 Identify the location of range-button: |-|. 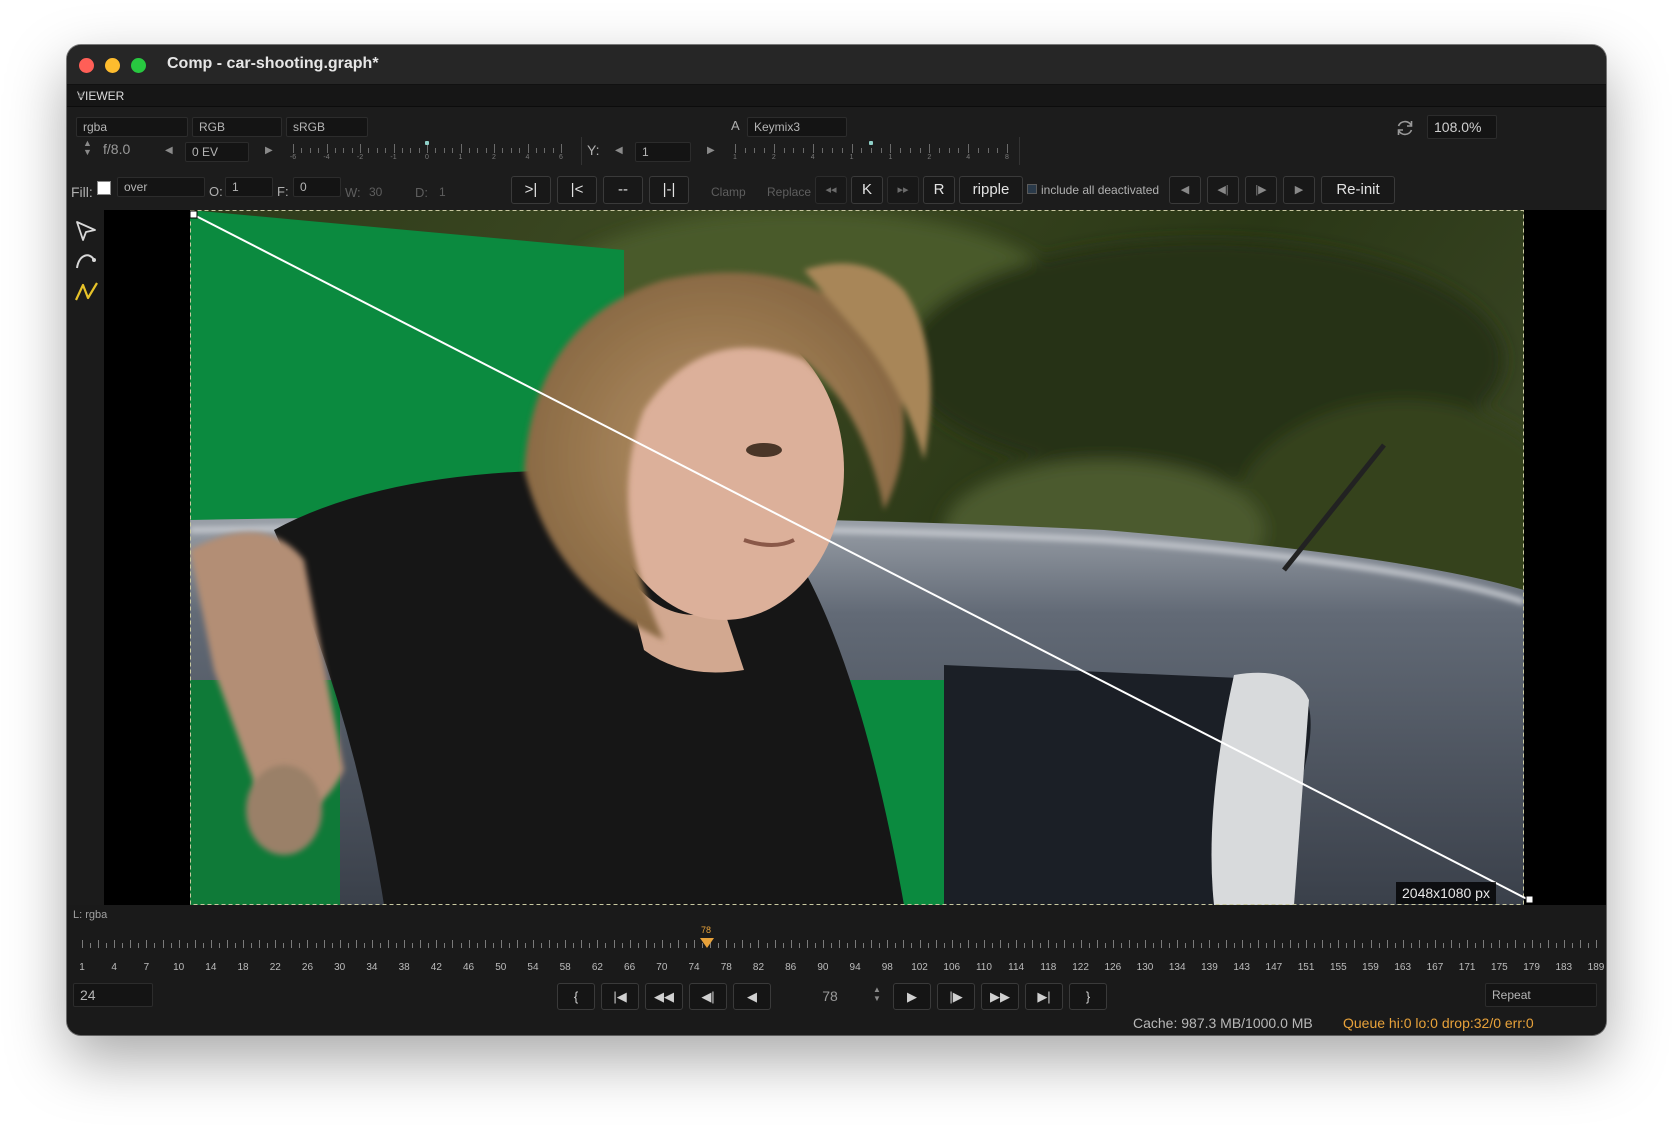
(669, 190).